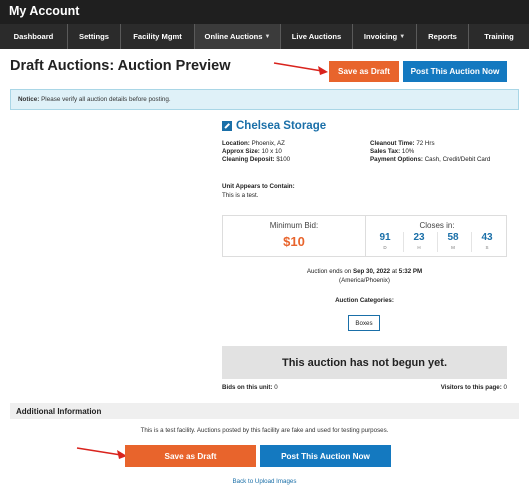 The width and height of the screenshot is (529, 496). I want to click on nav-settings: Settings, so click(94, 36).